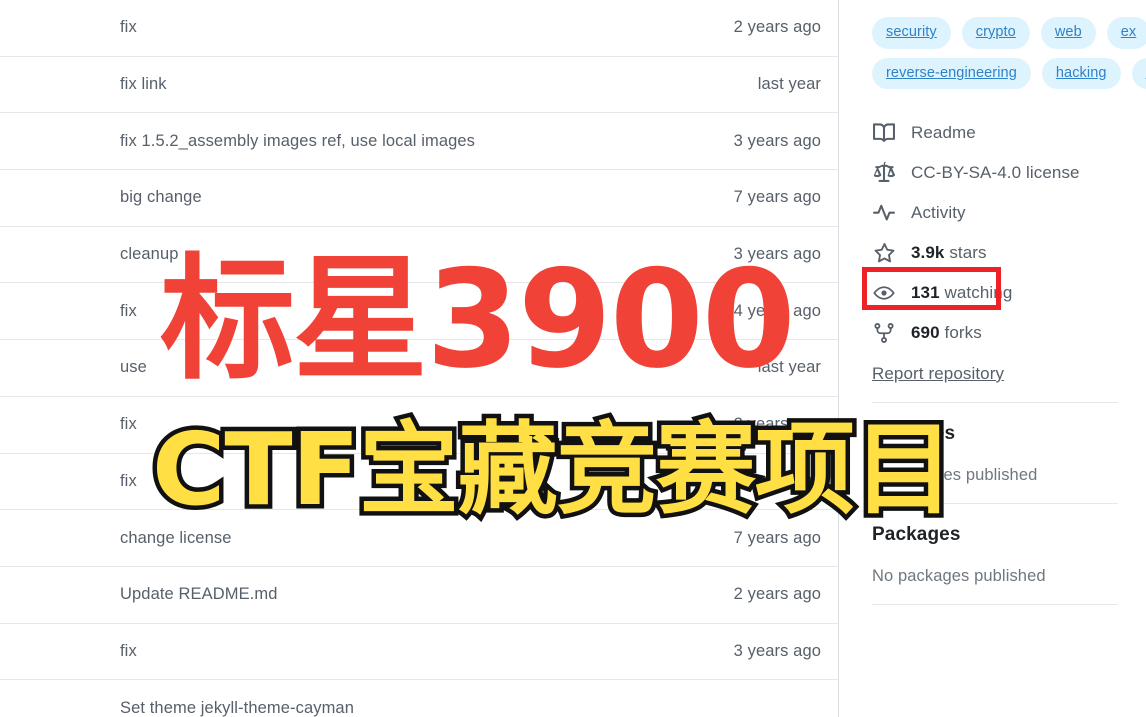  What do you see at coordinates (928, 252) in the screenshot?
I see `meta-count: 3.9k` at bounding box center [928, 252].